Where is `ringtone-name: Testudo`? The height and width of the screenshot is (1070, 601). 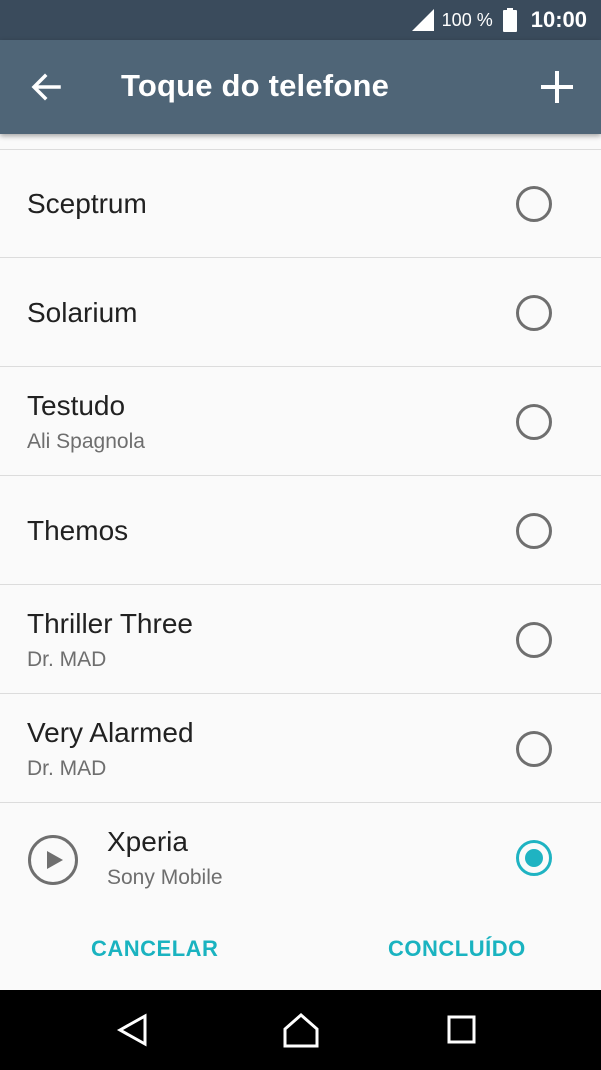
ringtone-name: Testudo is located at coordinates (76, 405).